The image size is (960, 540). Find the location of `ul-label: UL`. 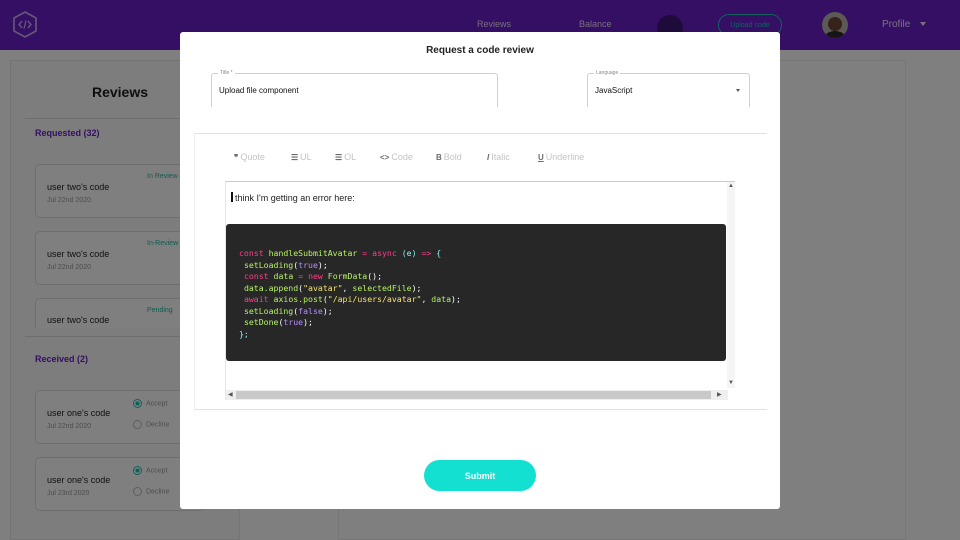

ul-label: UL is located at coordinates (306, 157).